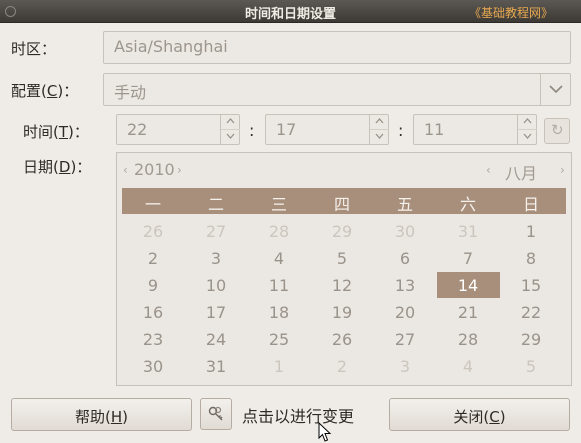 This screenshot has height=443, width=581. What do you see at coordinates (154, 169) in the screenshot?
I see `calendar-year: 2010` at bounding box center [154, 169].